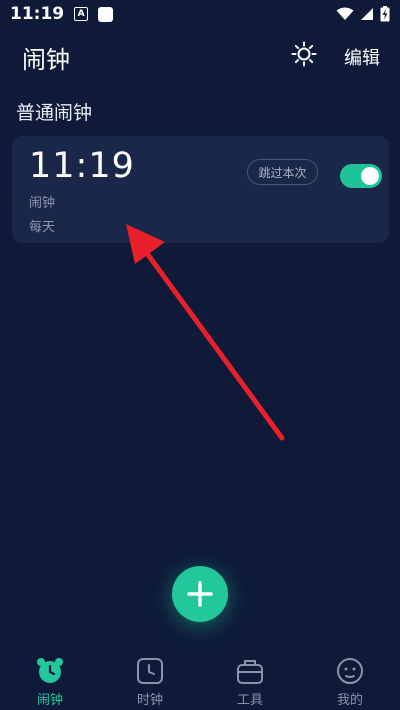  I want to click on status-bar: 11:19 A, so click(200, 14).